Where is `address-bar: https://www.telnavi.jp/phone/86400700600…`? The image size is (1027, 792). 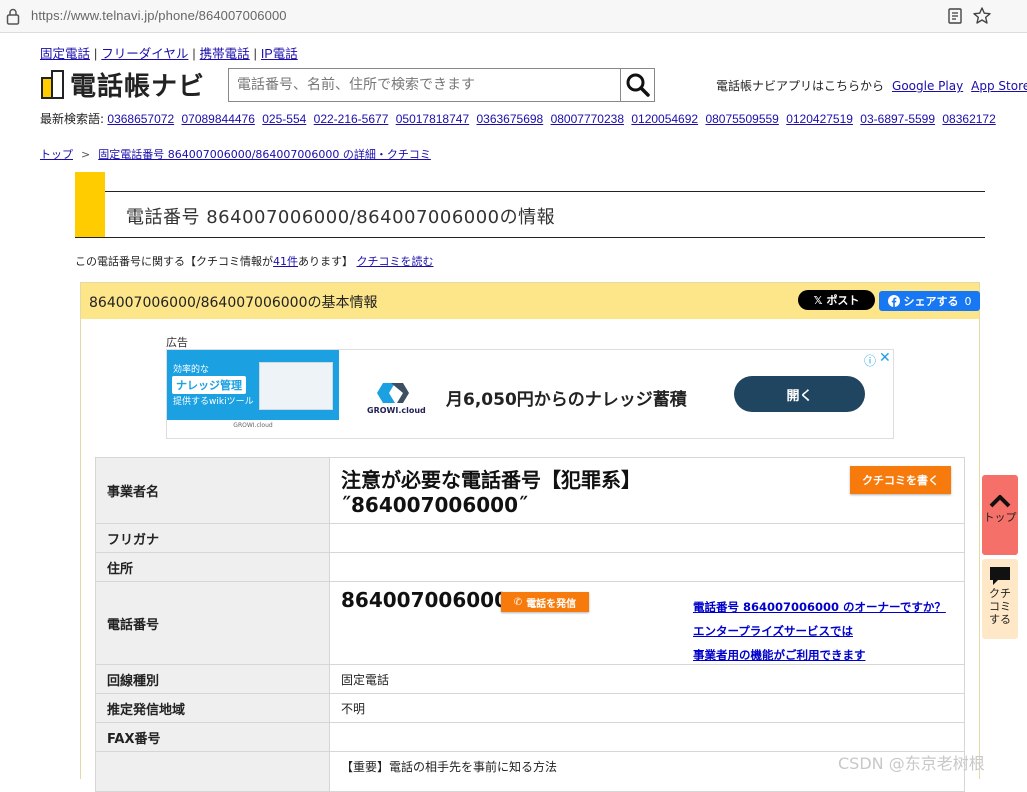 address-bar: https://www.telnavi.jp/phone/86400700600… is located at coordinates (159, 15).